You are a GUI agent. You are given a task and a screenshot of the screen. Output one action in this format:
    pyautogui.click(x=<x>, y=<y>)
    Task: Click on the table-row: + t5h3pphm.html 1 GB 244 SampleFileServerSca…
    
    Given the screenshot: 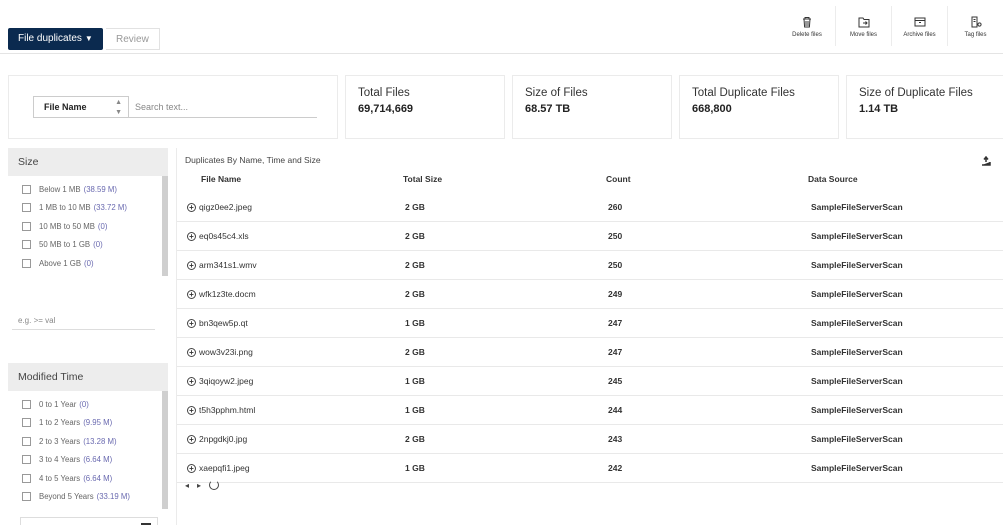 What is the action you would take?
    pyautogui.click(x=590, y=410)
    